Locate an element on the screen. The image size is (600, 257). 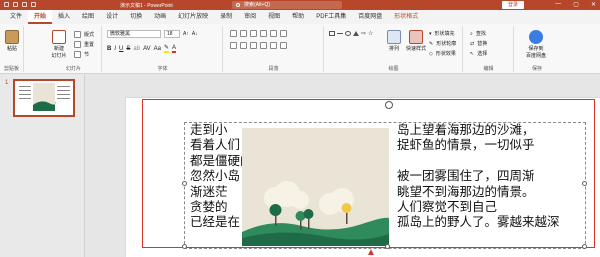
align-center-icon is located at coordinates (243, 45).